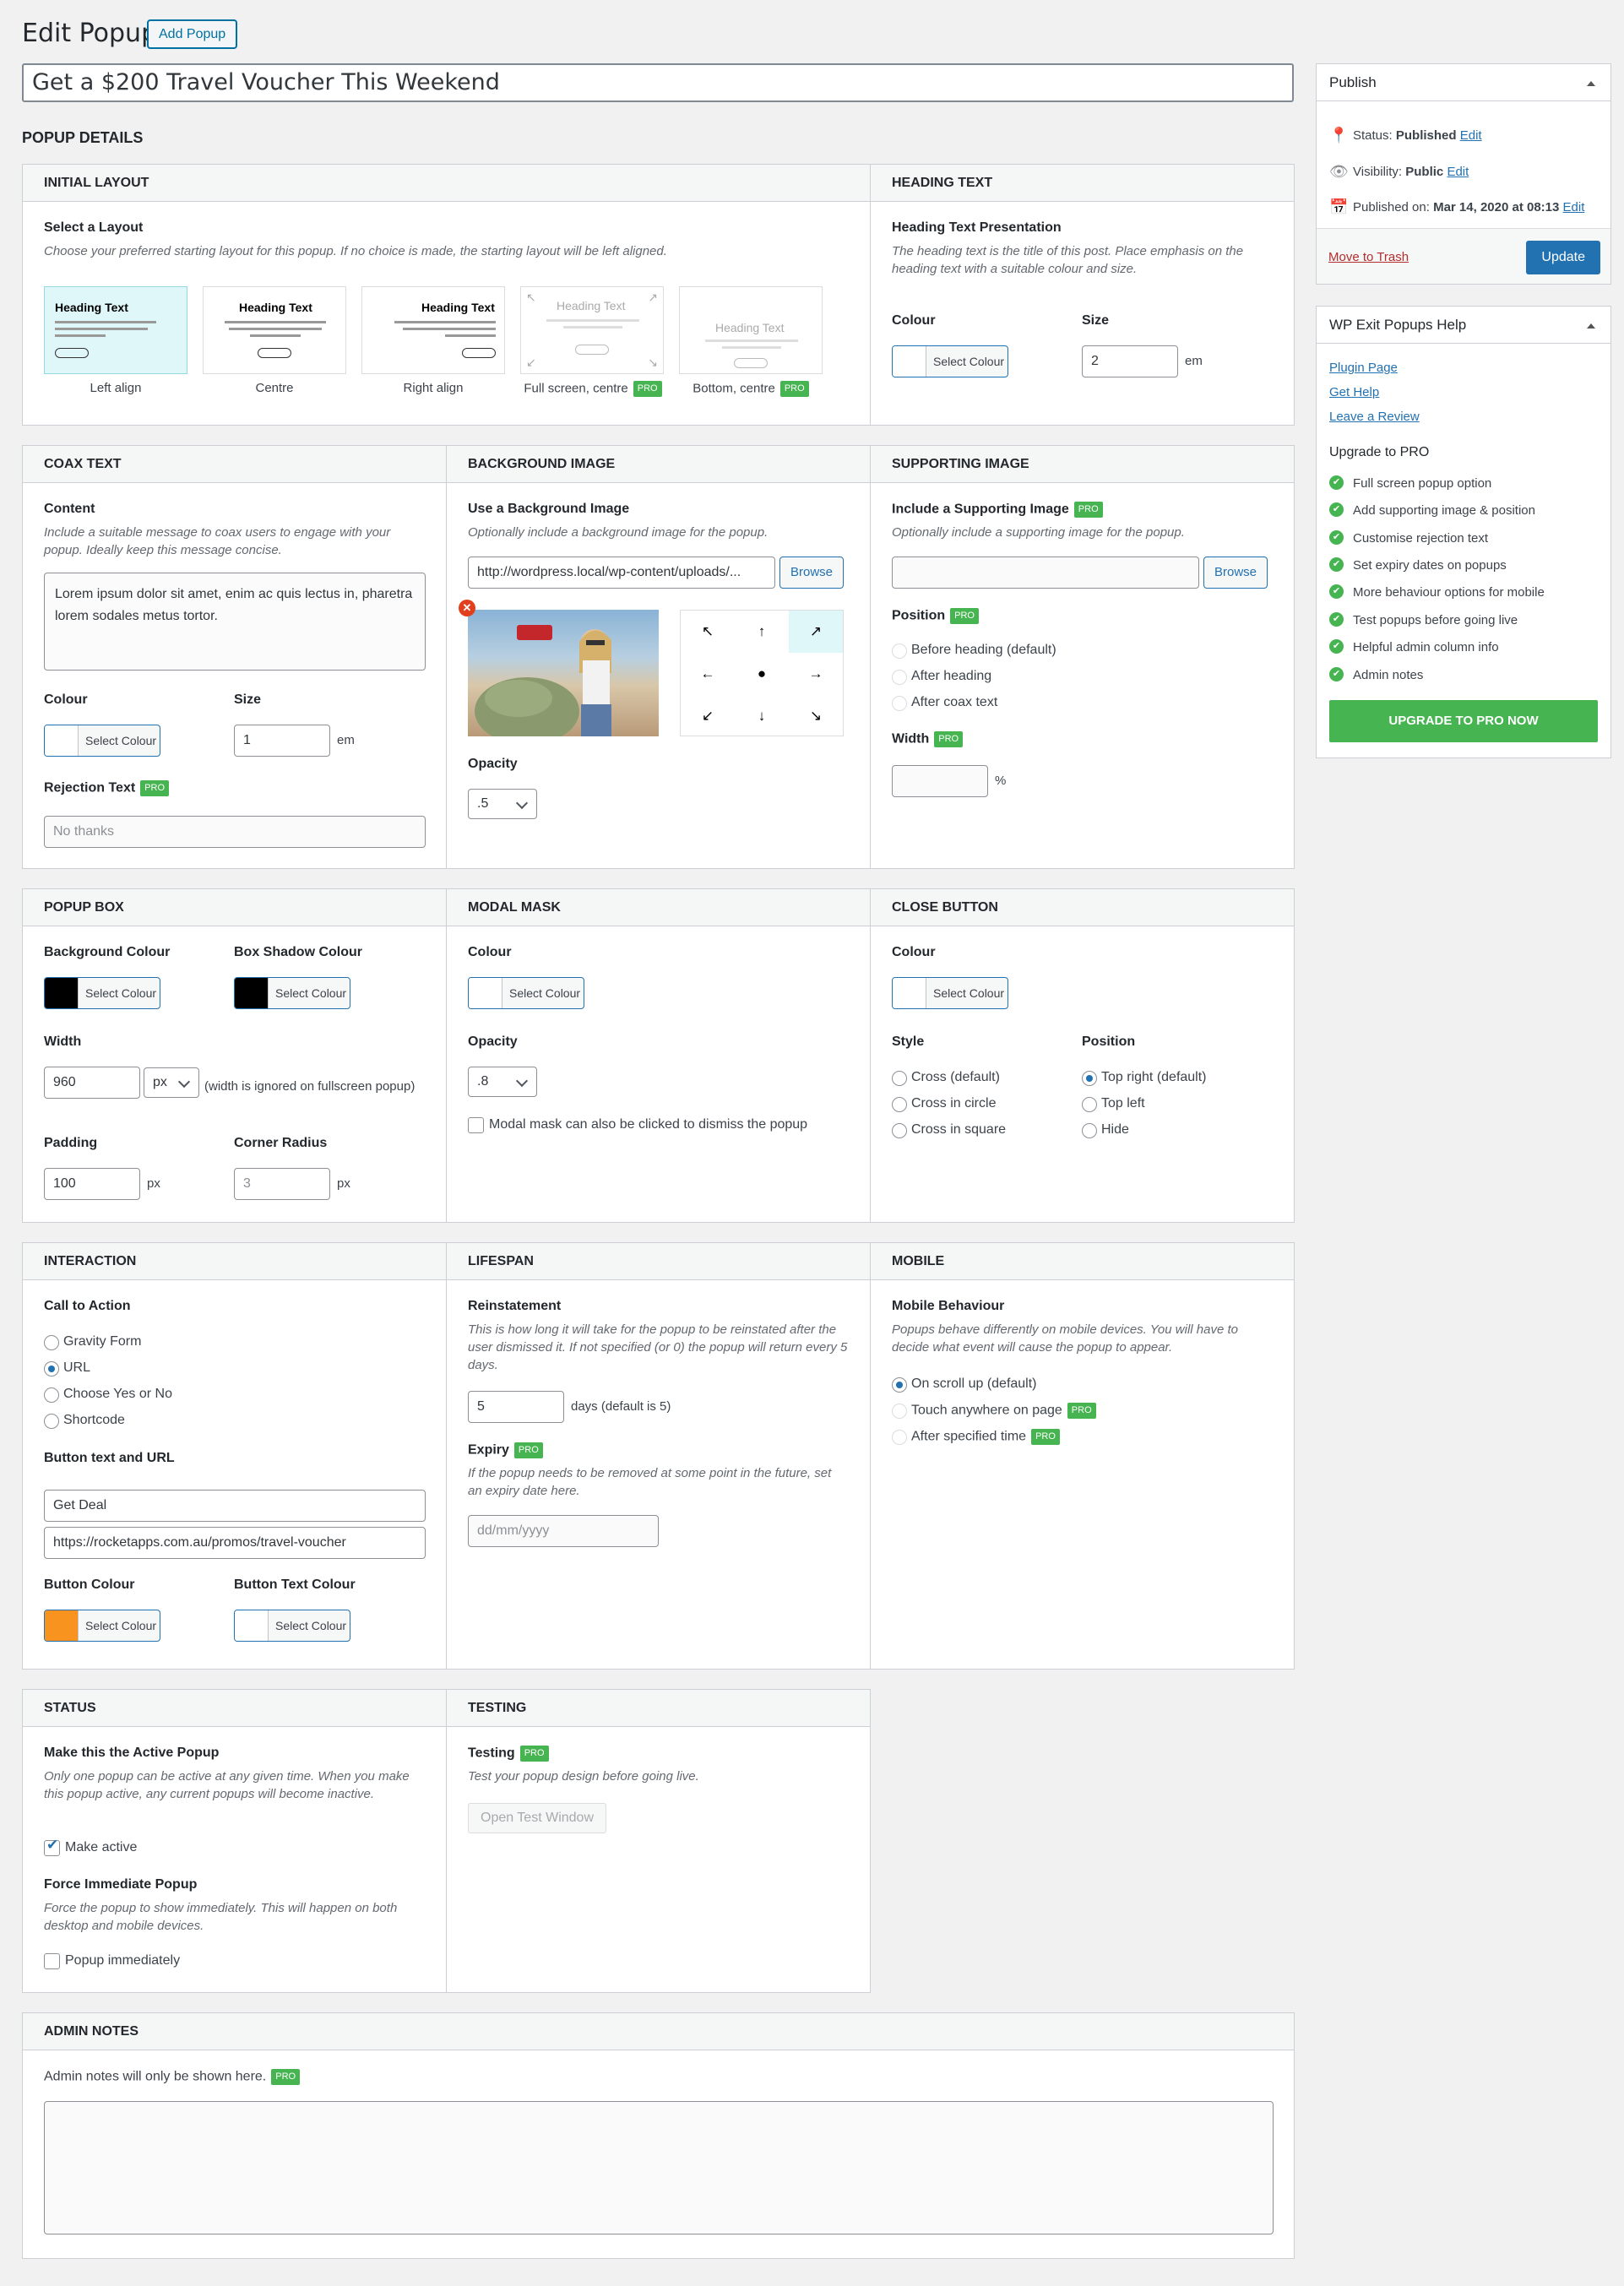 The height and width of the screenshot is (2286, 1624). I want to click on layout-right-align: Heading Text, so click(433, 330).